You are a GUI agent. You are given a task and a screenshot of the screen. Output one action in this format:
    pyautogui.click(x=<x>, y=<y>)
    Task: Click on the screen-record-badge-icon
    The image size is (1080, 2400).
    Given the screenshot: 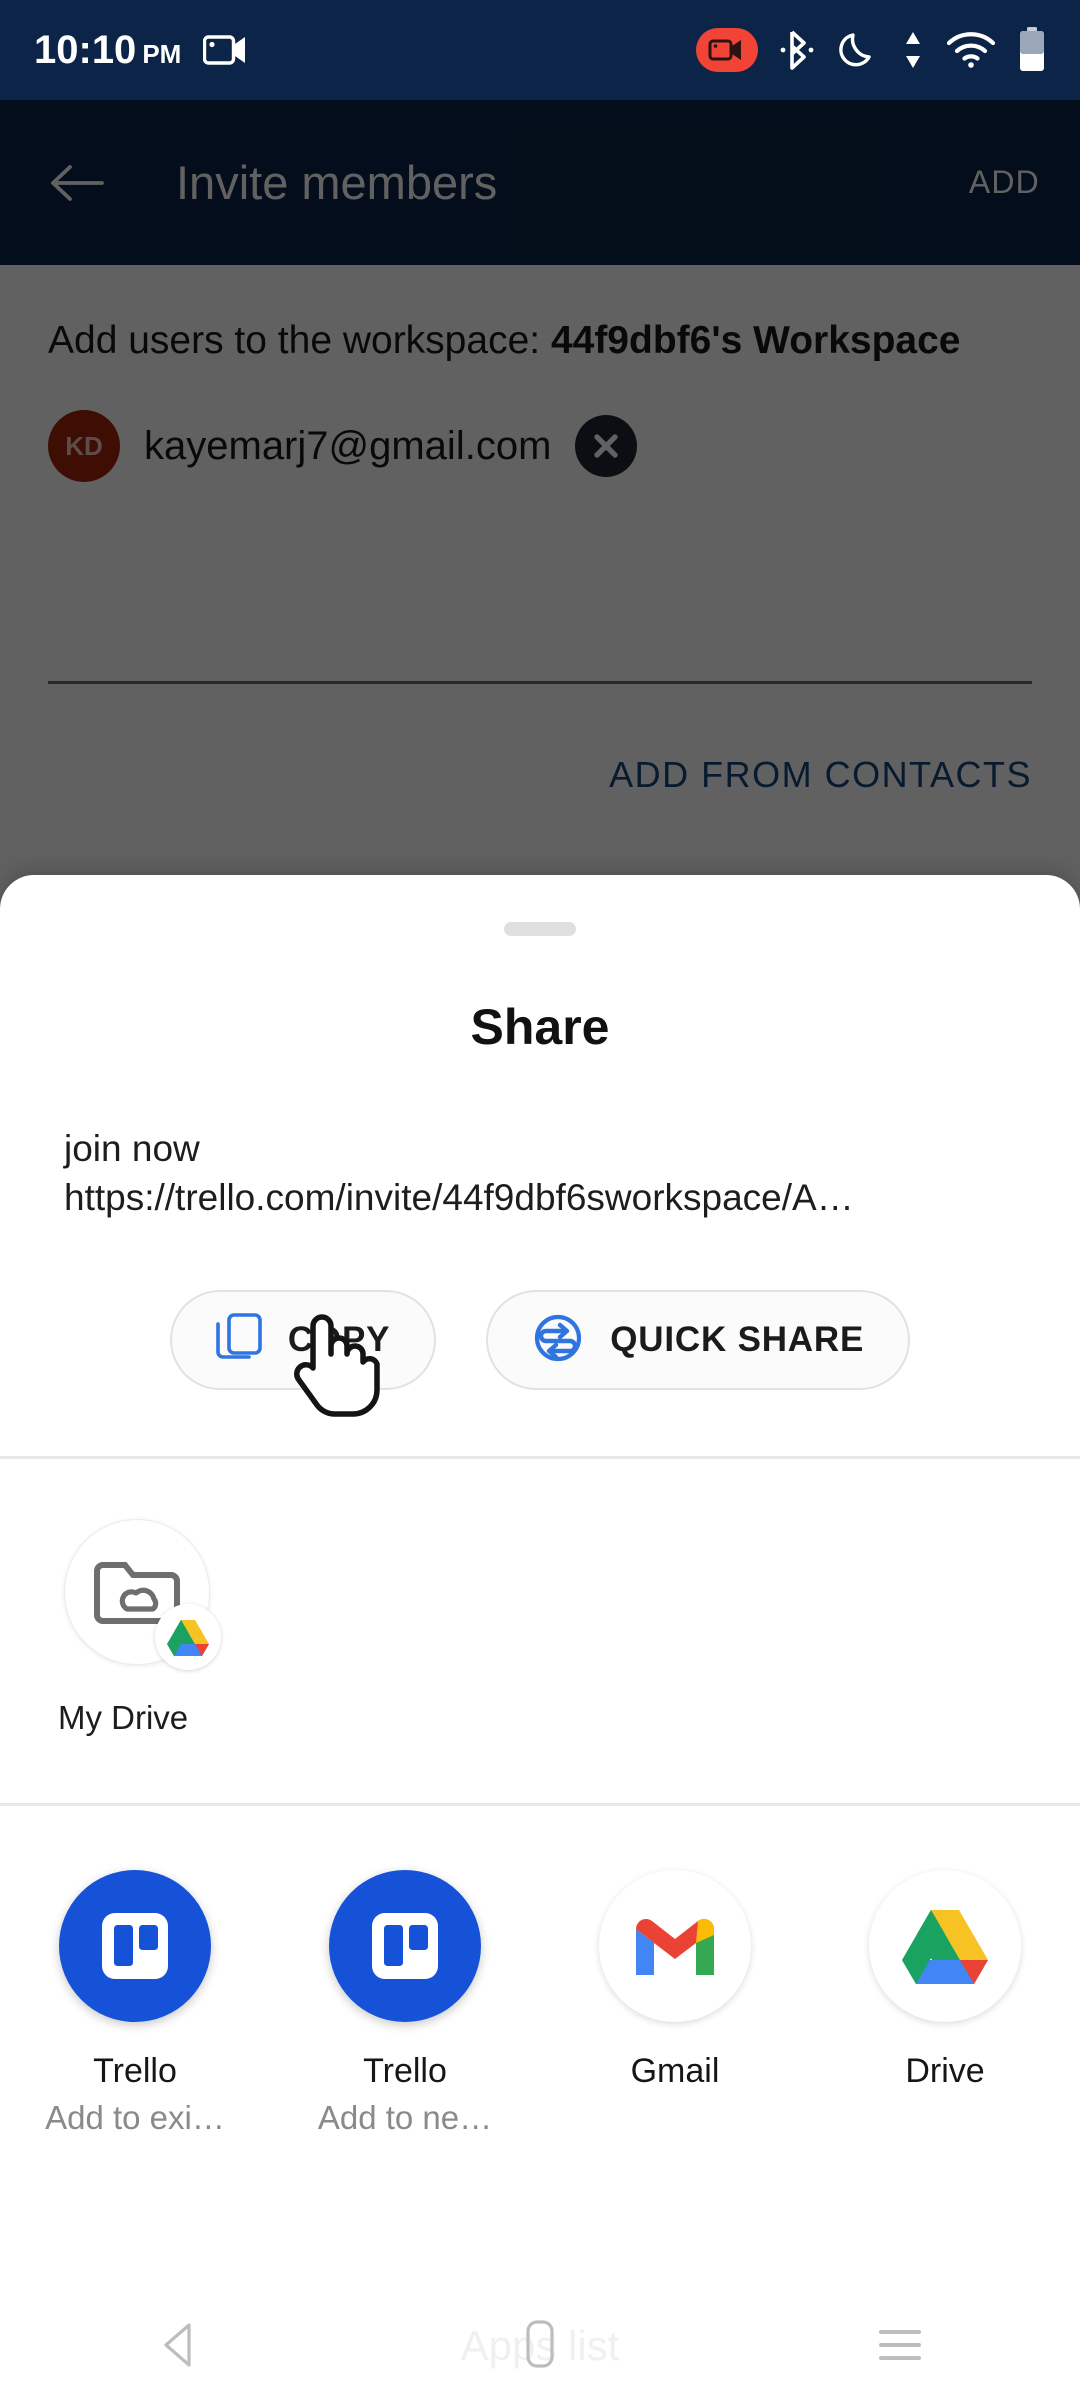 What is the action you would take?
    pyautogui.click(x=727, y=50)
    